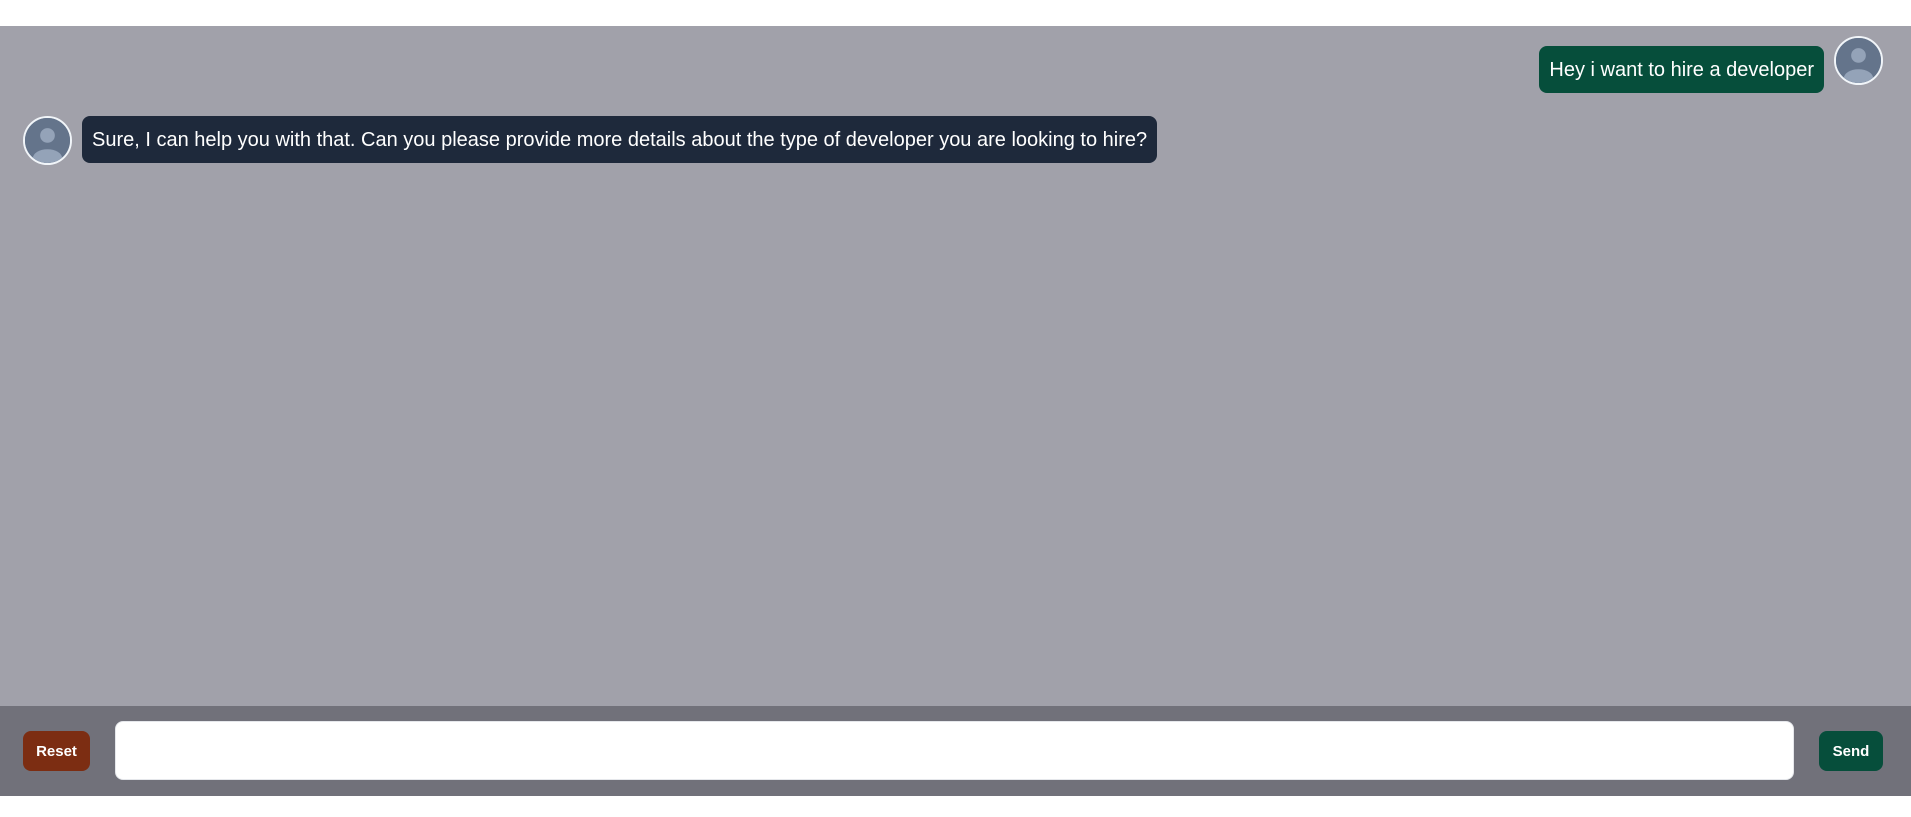 The height and width of the screenshot is (817, 1911). What do you see at coordinates (955, 13) in the screenshot?
I see `top-strip` at bounding box center [955, 13].